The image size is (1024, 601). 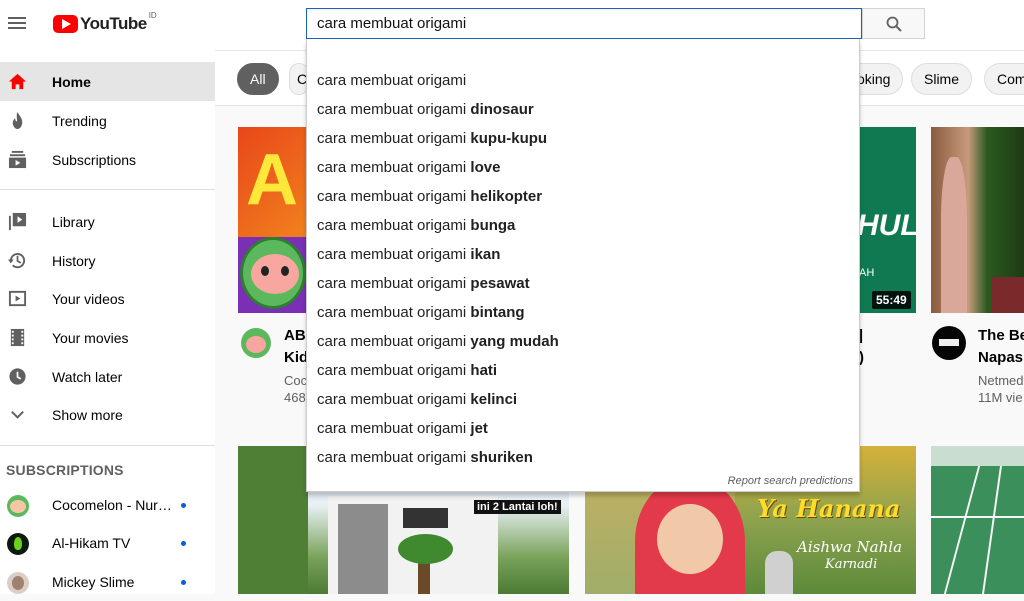 I want to click on thumbnail-text: HUL, so click(x=887, y=225).